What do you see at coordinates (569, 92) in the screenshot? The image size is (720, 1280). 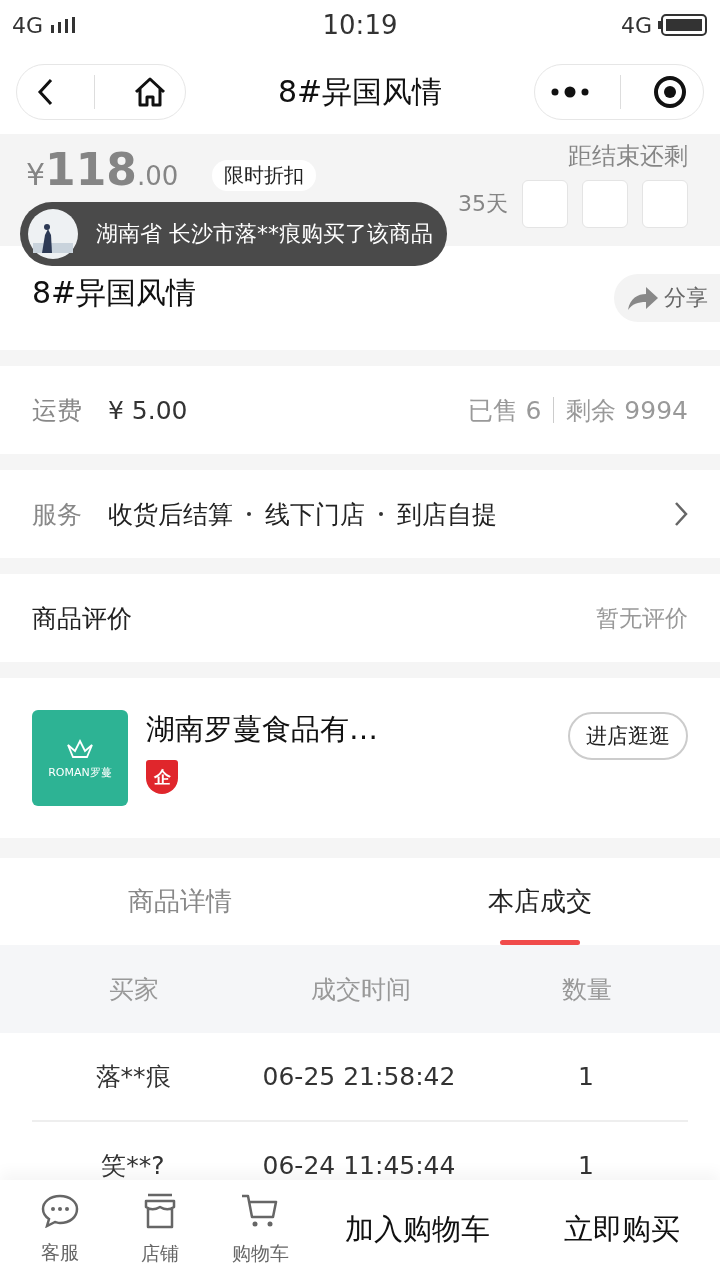 I see `more-icon` at bounding box center [569, 92].